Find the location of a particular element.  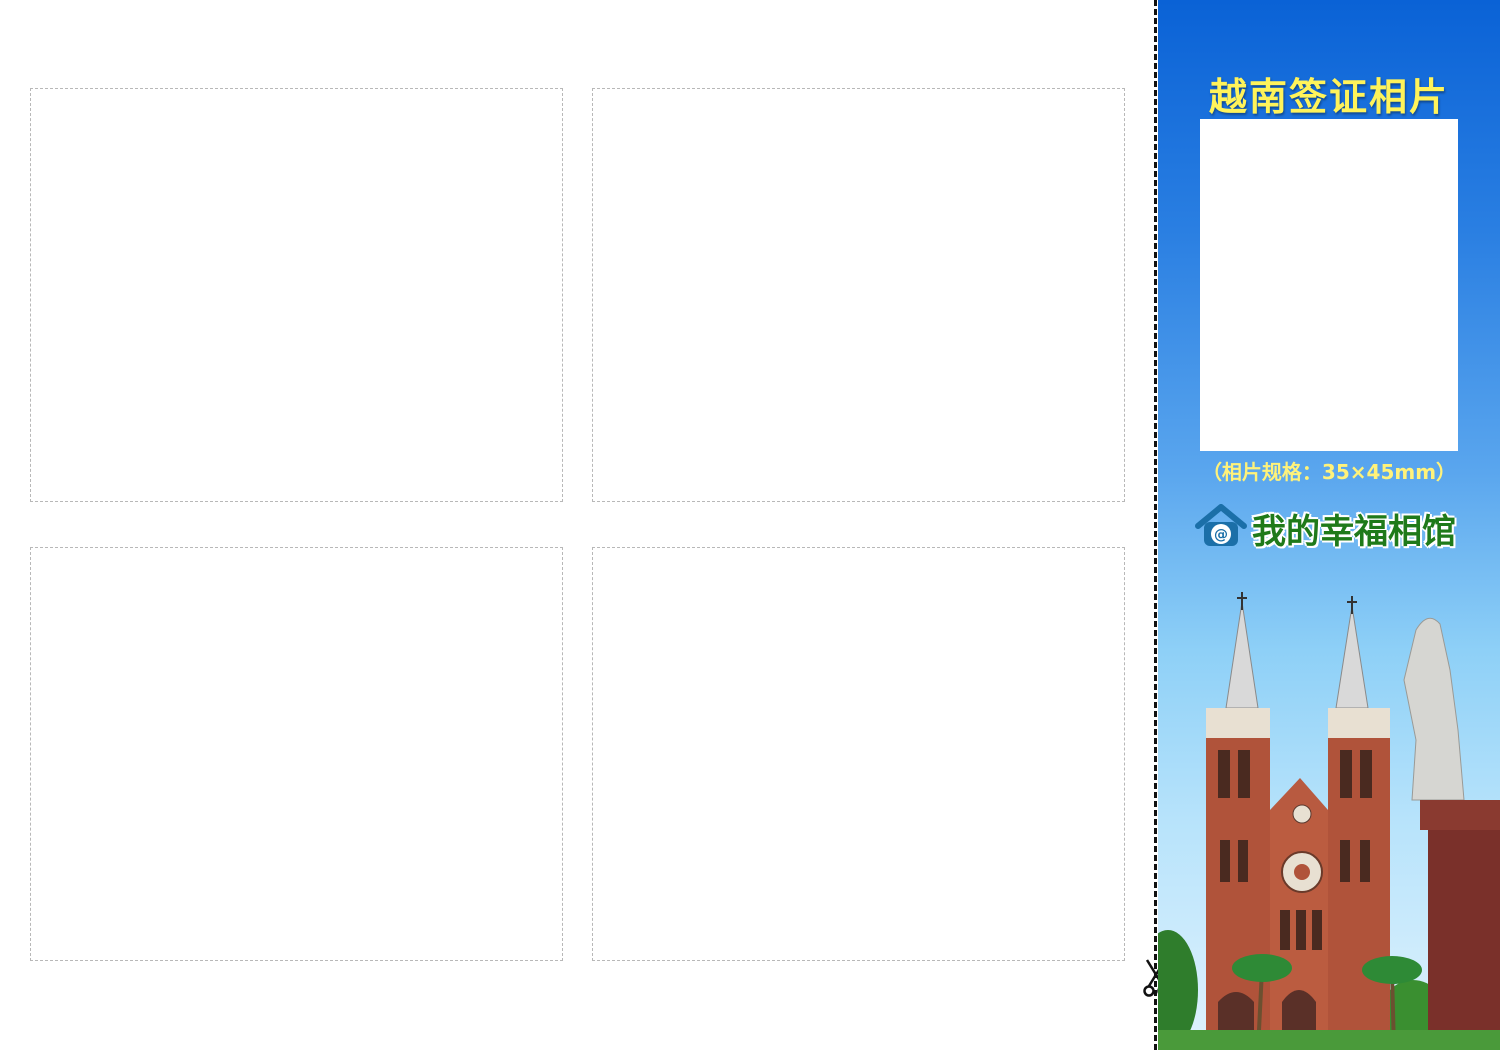

cathedral-image is located at coordinates (1329, 821).